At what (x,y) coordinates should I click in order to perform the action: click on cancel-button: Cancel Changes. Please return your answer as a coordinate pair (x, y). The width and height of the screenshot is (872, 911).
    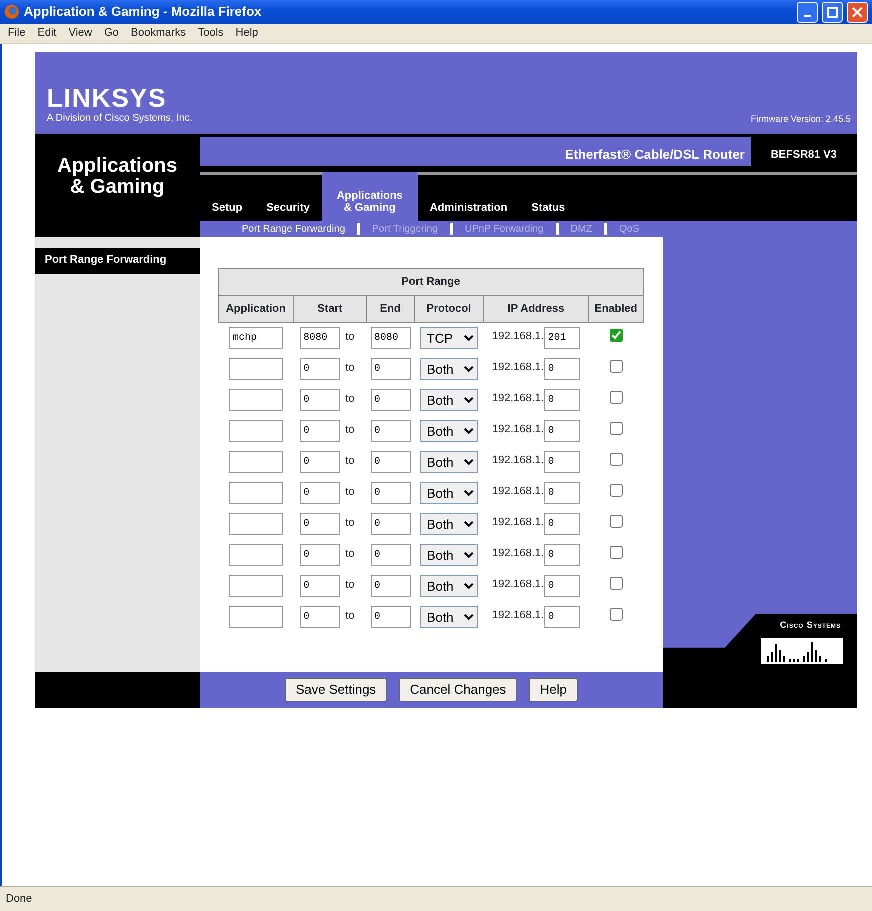
    Looking at the image, I should click on (458, 690).